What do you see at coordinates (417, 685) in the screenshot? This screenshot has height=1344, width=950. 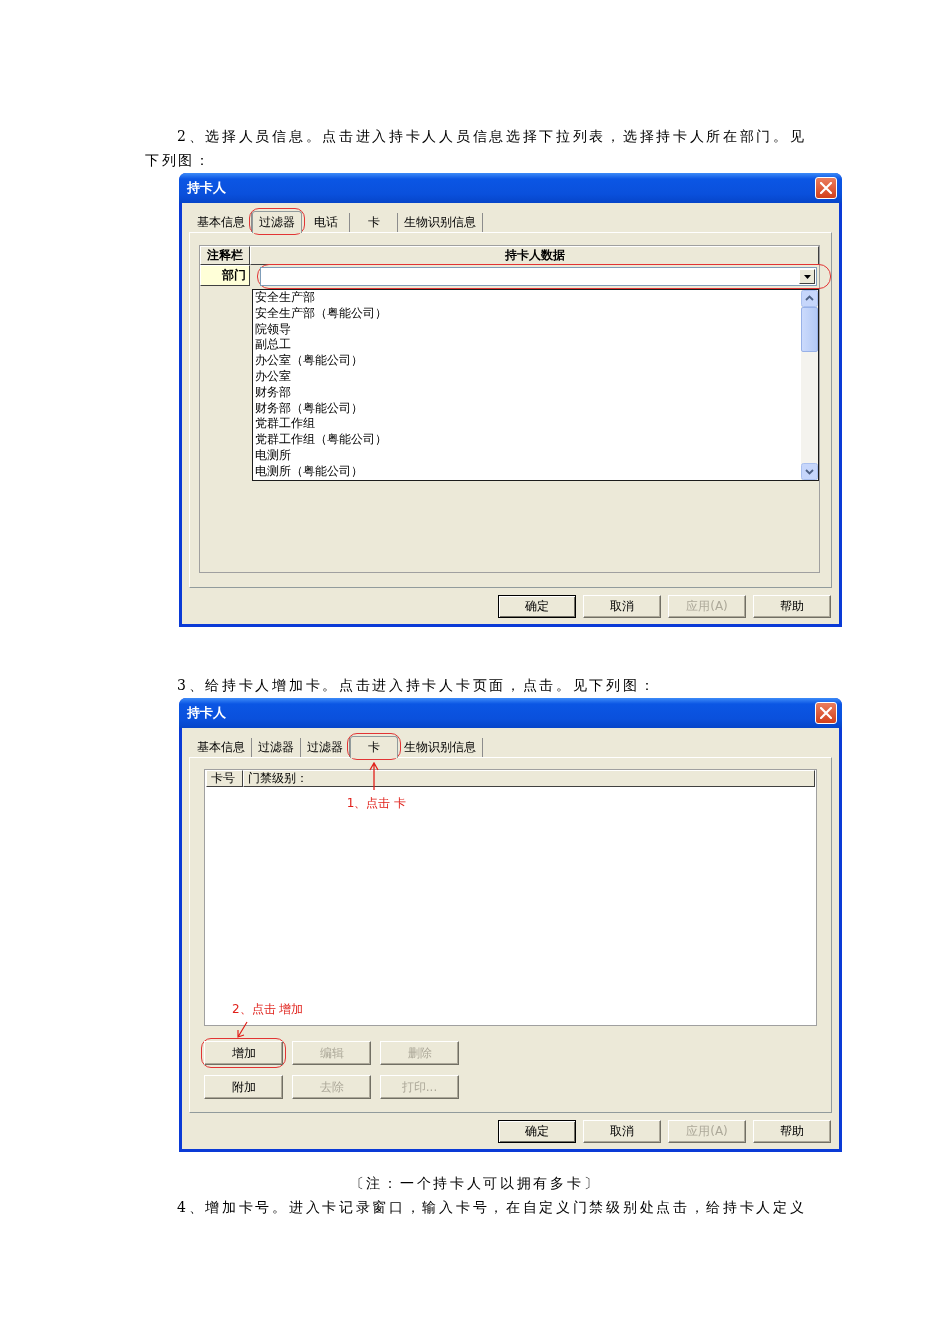 I see `paragraph: 3、给持卡人增加卡。点击进入持卡人卡页面，点击。见下列图：` at bounding box center [417, 685].